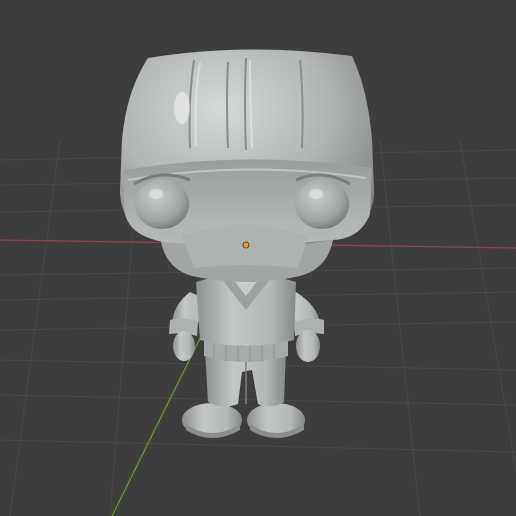 The height and width of the screenshot is (516, 516). I want to click on head-highlight, so click(182, 108).